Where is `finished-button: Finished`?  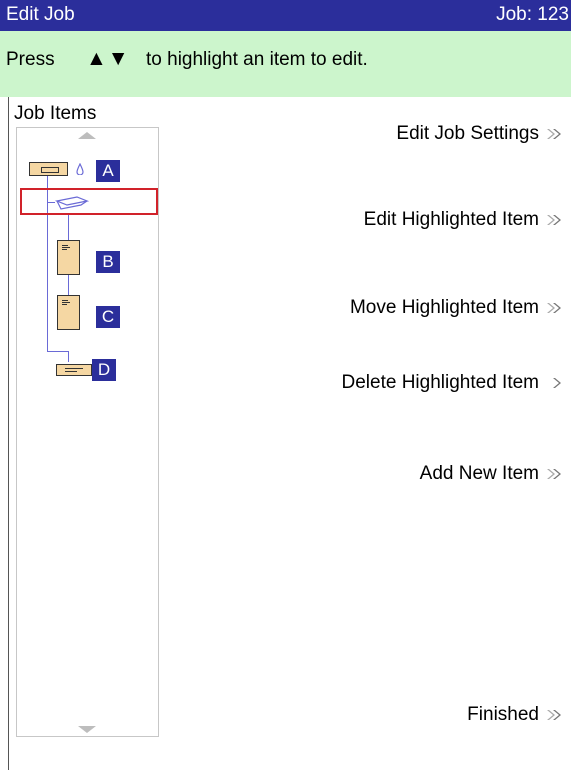
finished-button: Finished is located at coordinates (516, 715).